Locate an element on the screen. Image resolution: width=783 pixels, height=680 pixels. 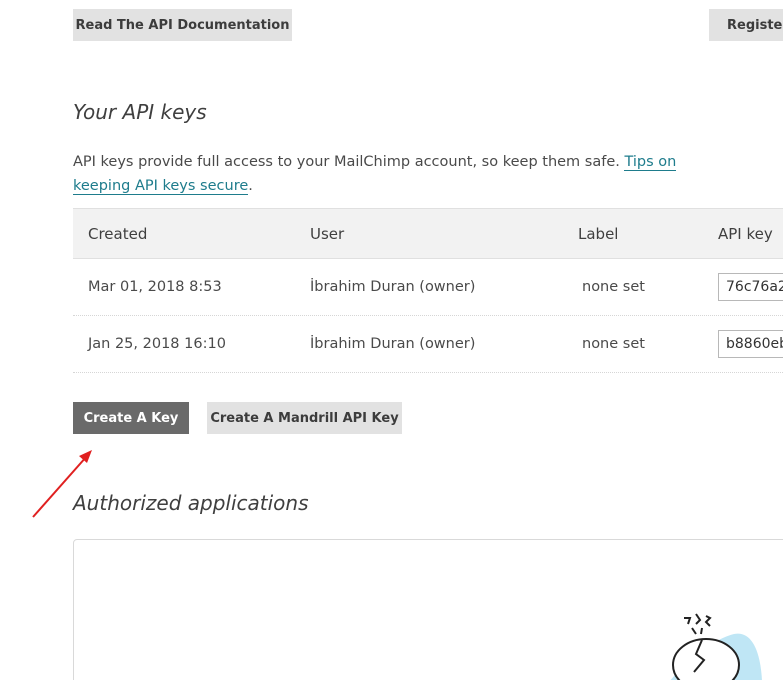
description-end: . is located at coordinates (250, 186).